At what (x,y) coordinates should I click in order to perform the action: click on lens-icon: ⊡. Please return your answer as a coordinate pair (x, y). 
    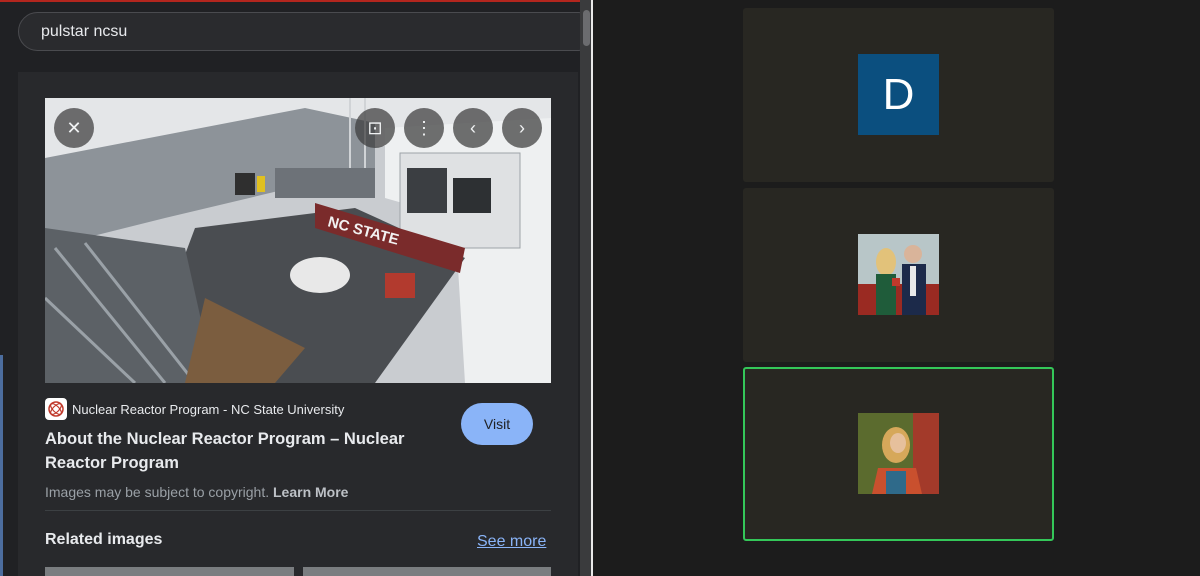
    Looking at the image, I should click on (375, 127).